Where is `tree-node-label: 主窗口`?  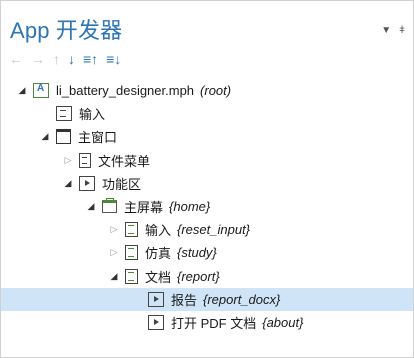
tree-node-label: 主窗口 is located at coordinates (98, 138).